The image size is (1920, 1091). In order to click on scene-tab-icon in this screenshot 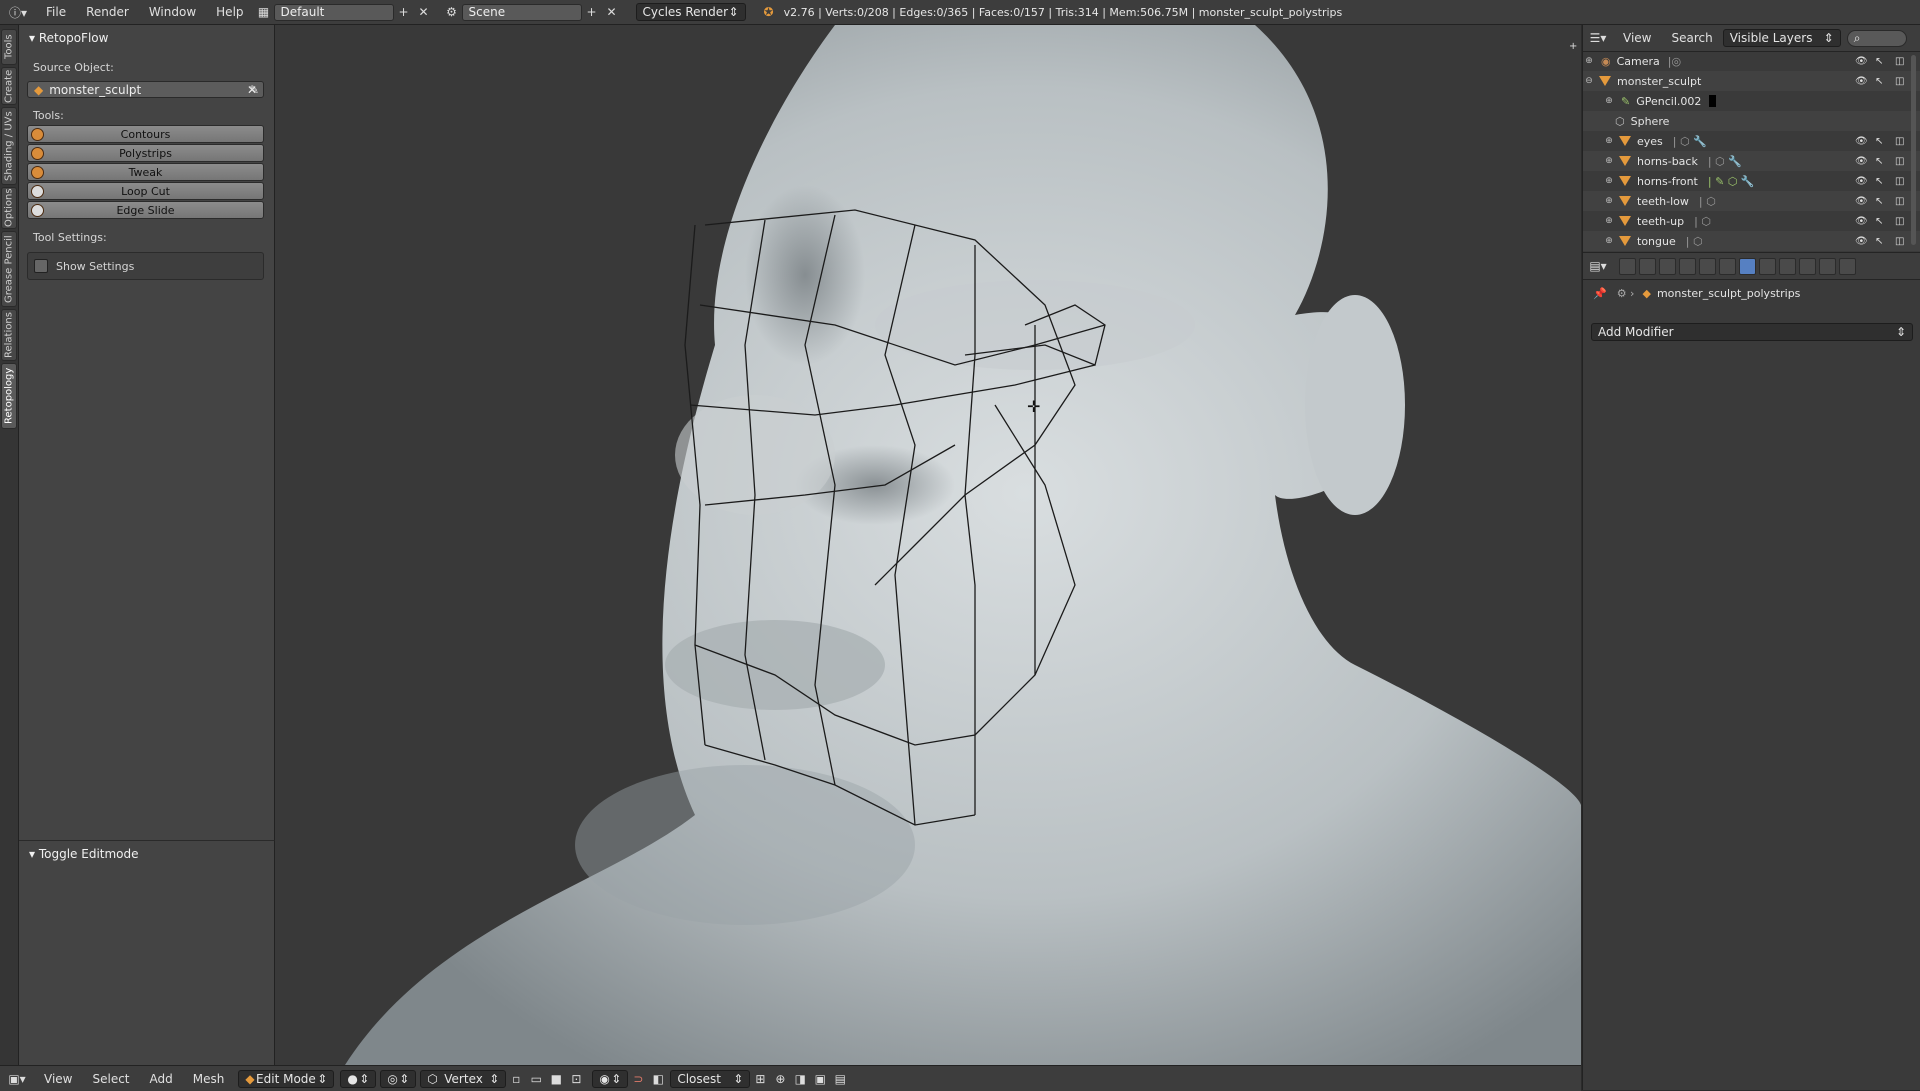, I will do `click(1667, 266)`.